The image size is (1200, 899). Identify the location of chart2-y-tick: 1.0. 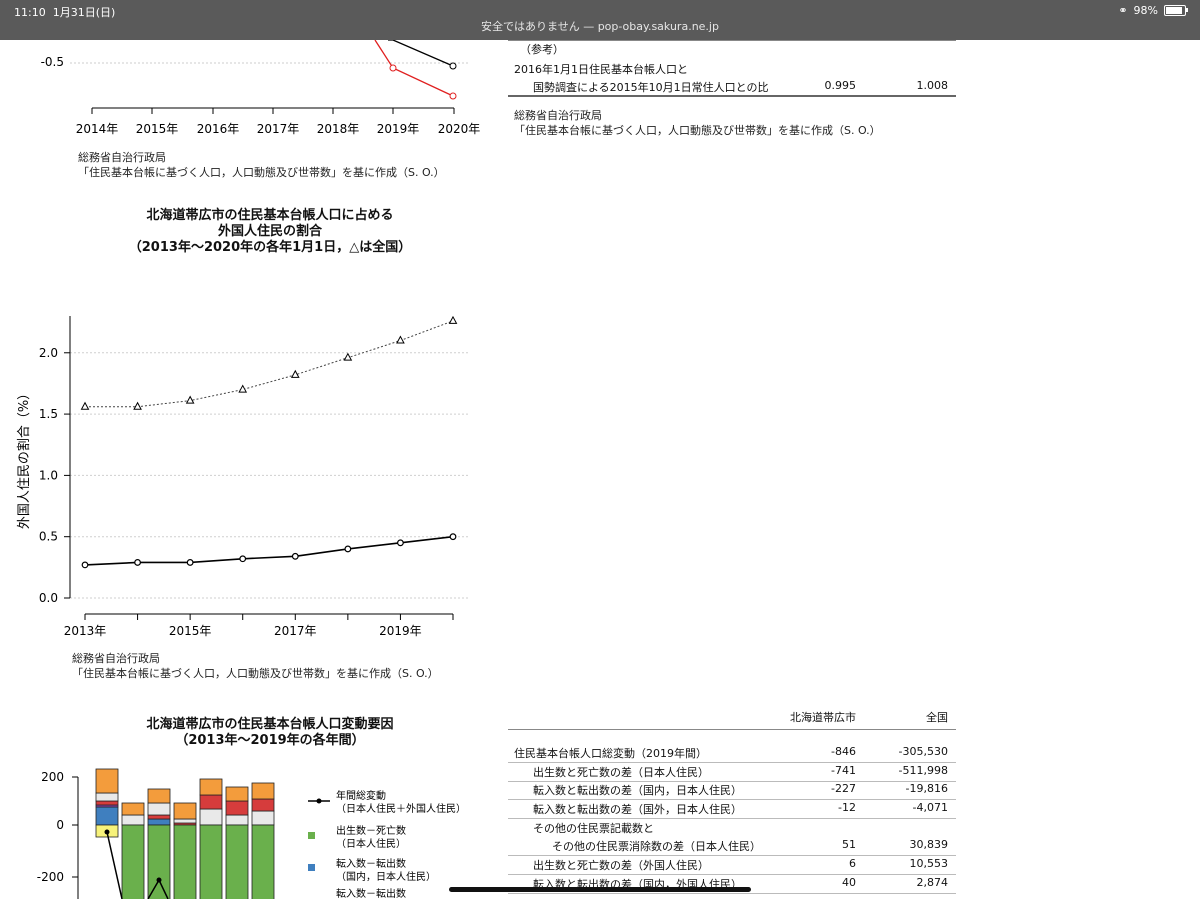
(48, 475).